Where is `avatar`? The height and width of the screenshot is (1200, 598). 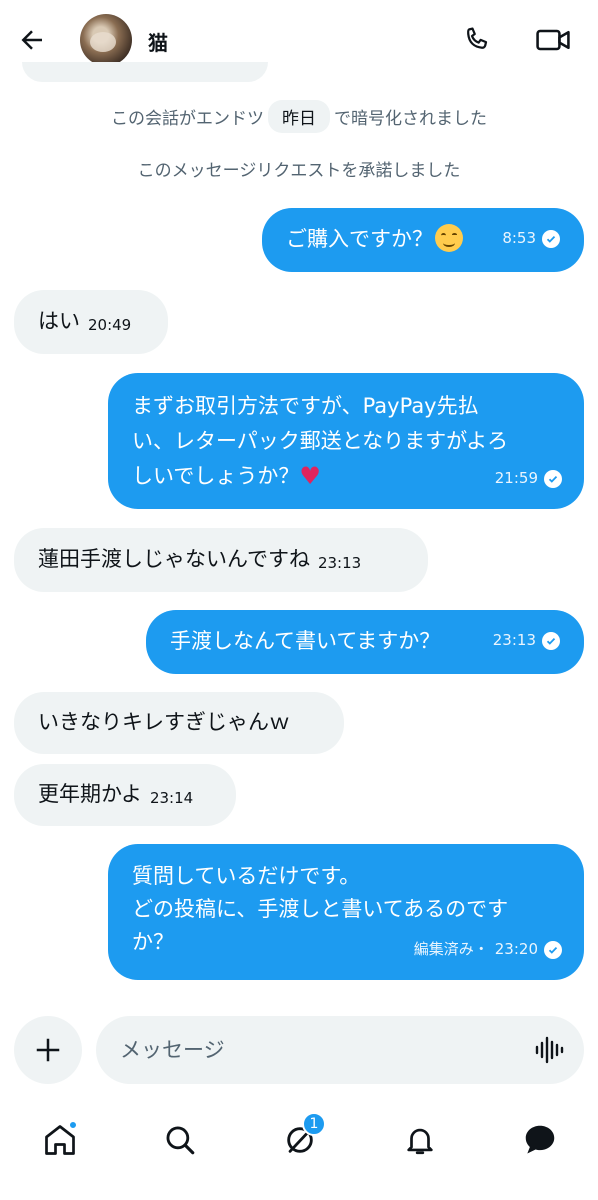
avatar is located at coordinates (106, 40).